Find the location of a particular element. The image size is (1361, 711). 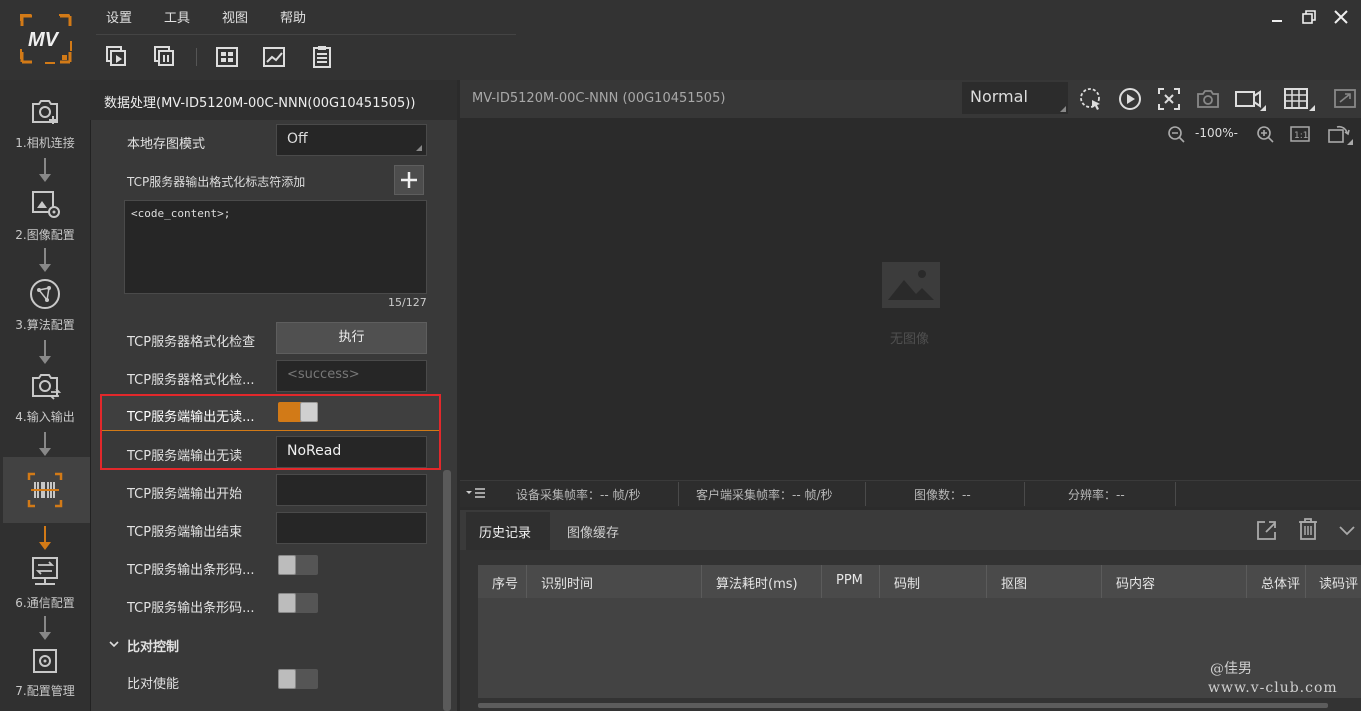

output-start-field is located at coordinates (351, 490).